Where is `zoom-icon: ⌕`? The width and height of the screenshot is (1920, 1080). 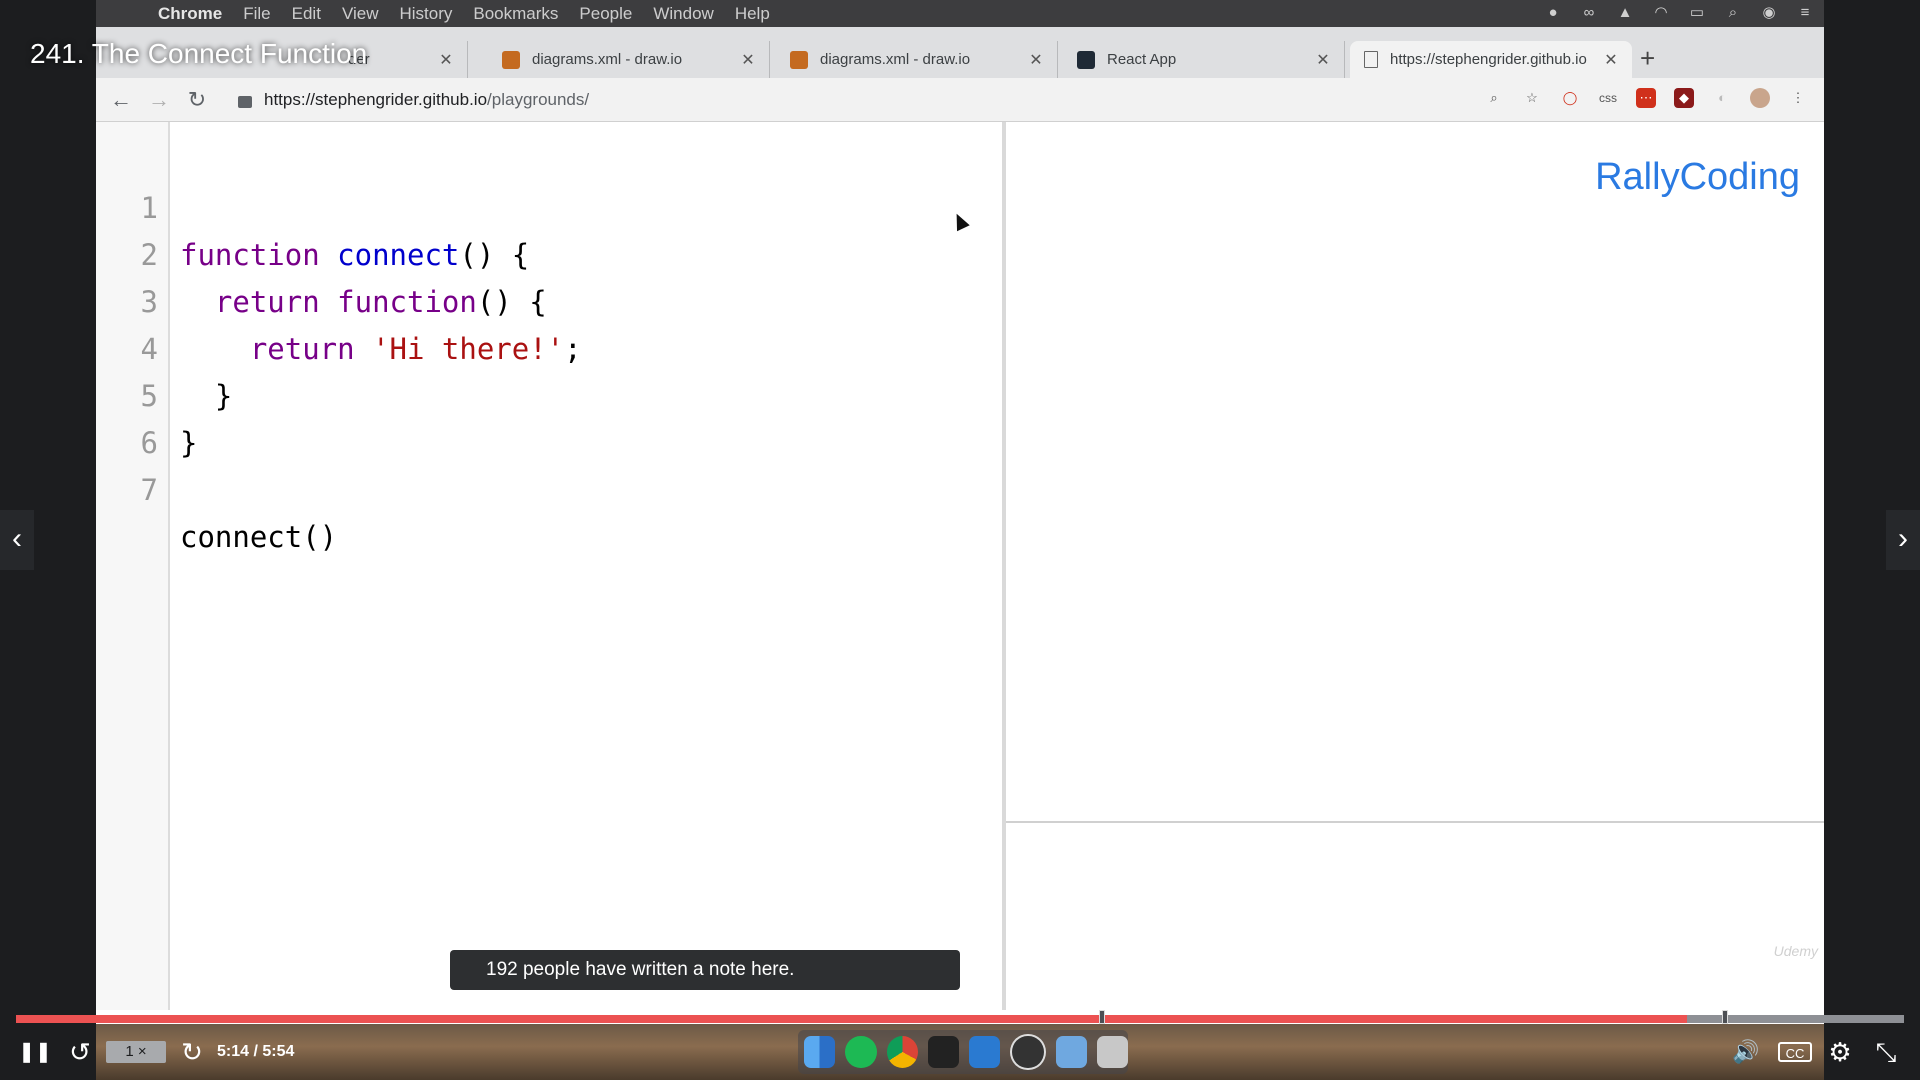 zoom-icon: ⌕ is located at coordinates (1494, 98).